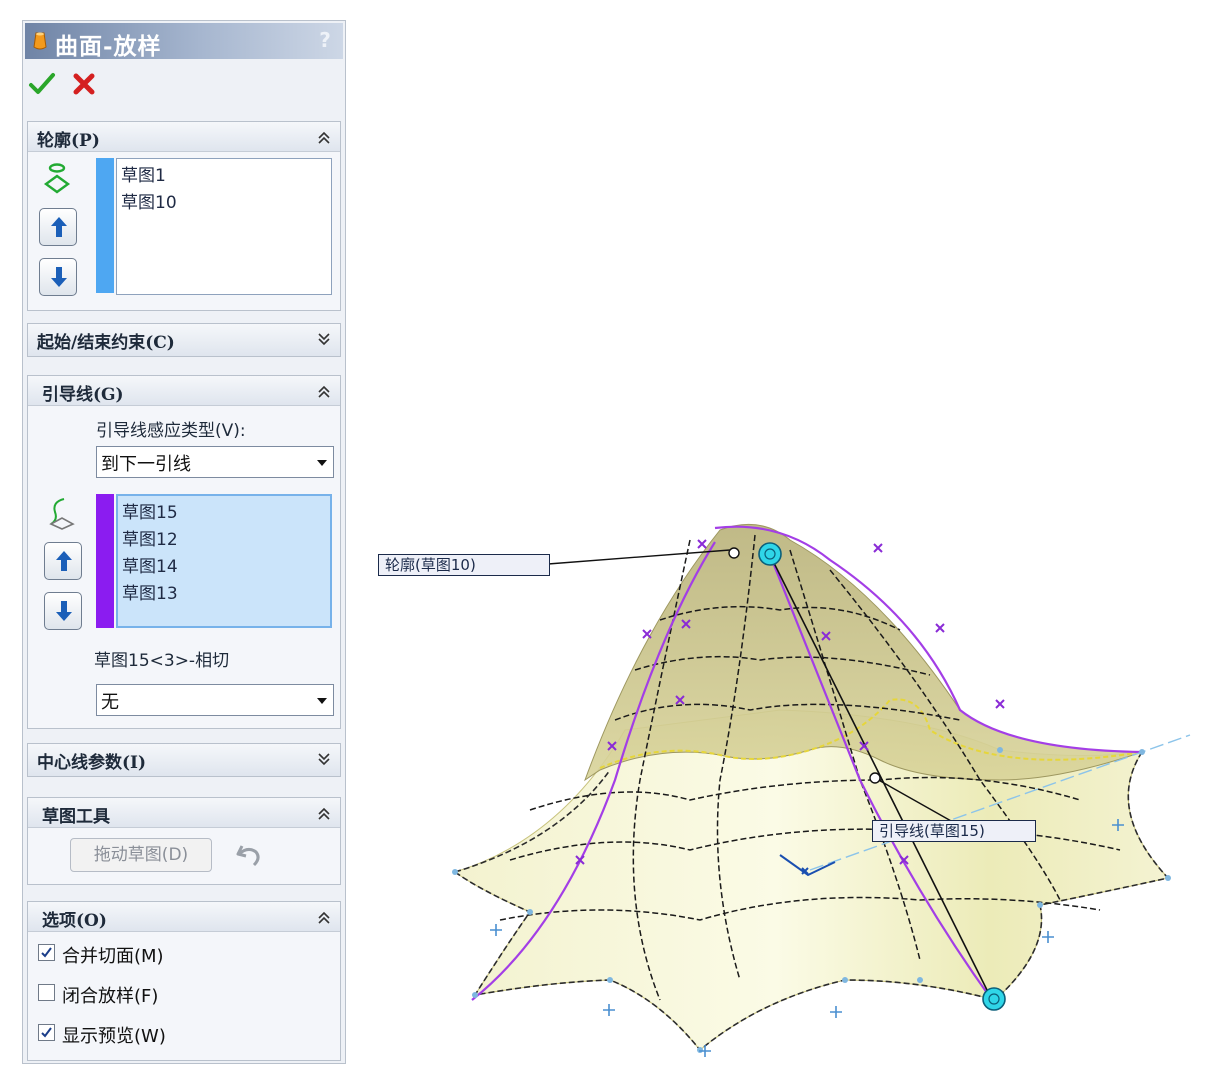  I want to click on list-item: 草图12, so click(224, 540).